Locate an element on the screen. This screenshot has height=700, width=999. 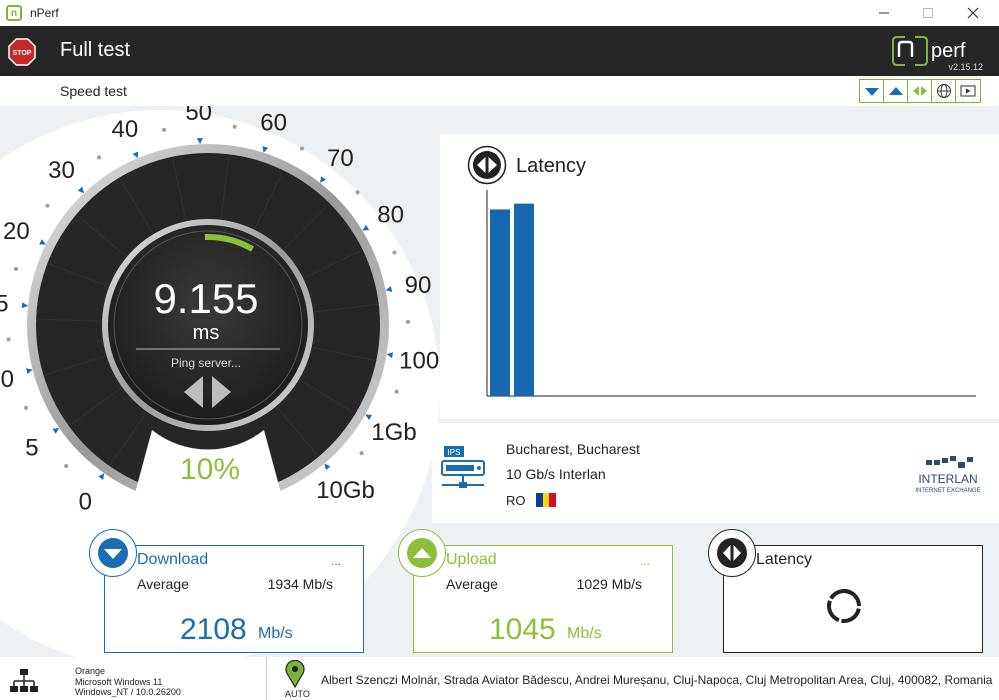
gauge-scale-label: 30 is located at coordinates (61, 170).